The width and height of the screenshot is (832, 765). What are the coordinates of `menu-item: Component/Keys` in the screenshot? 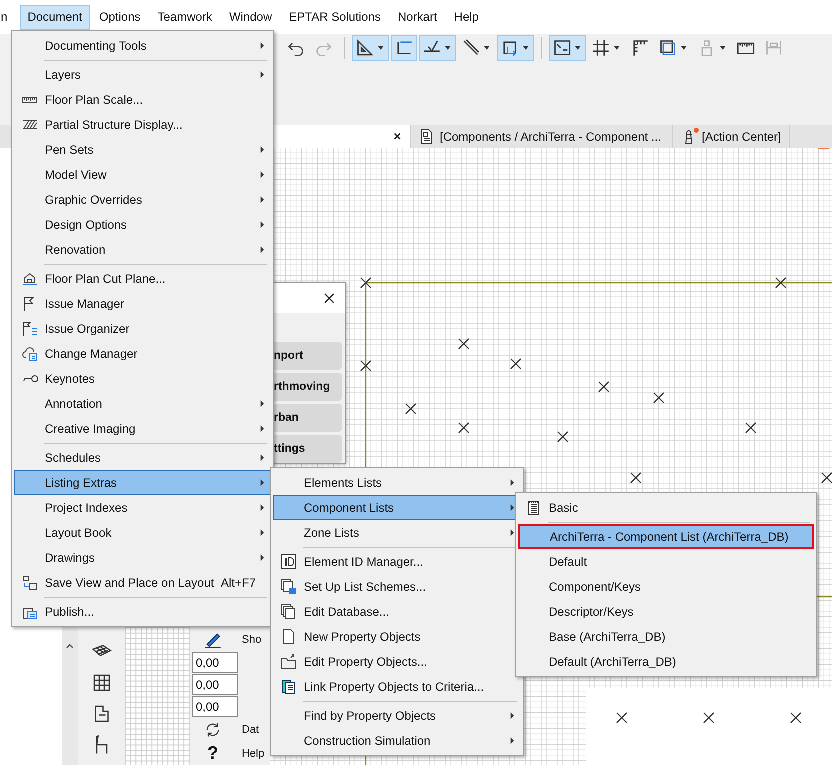 It's located at (666, 586).